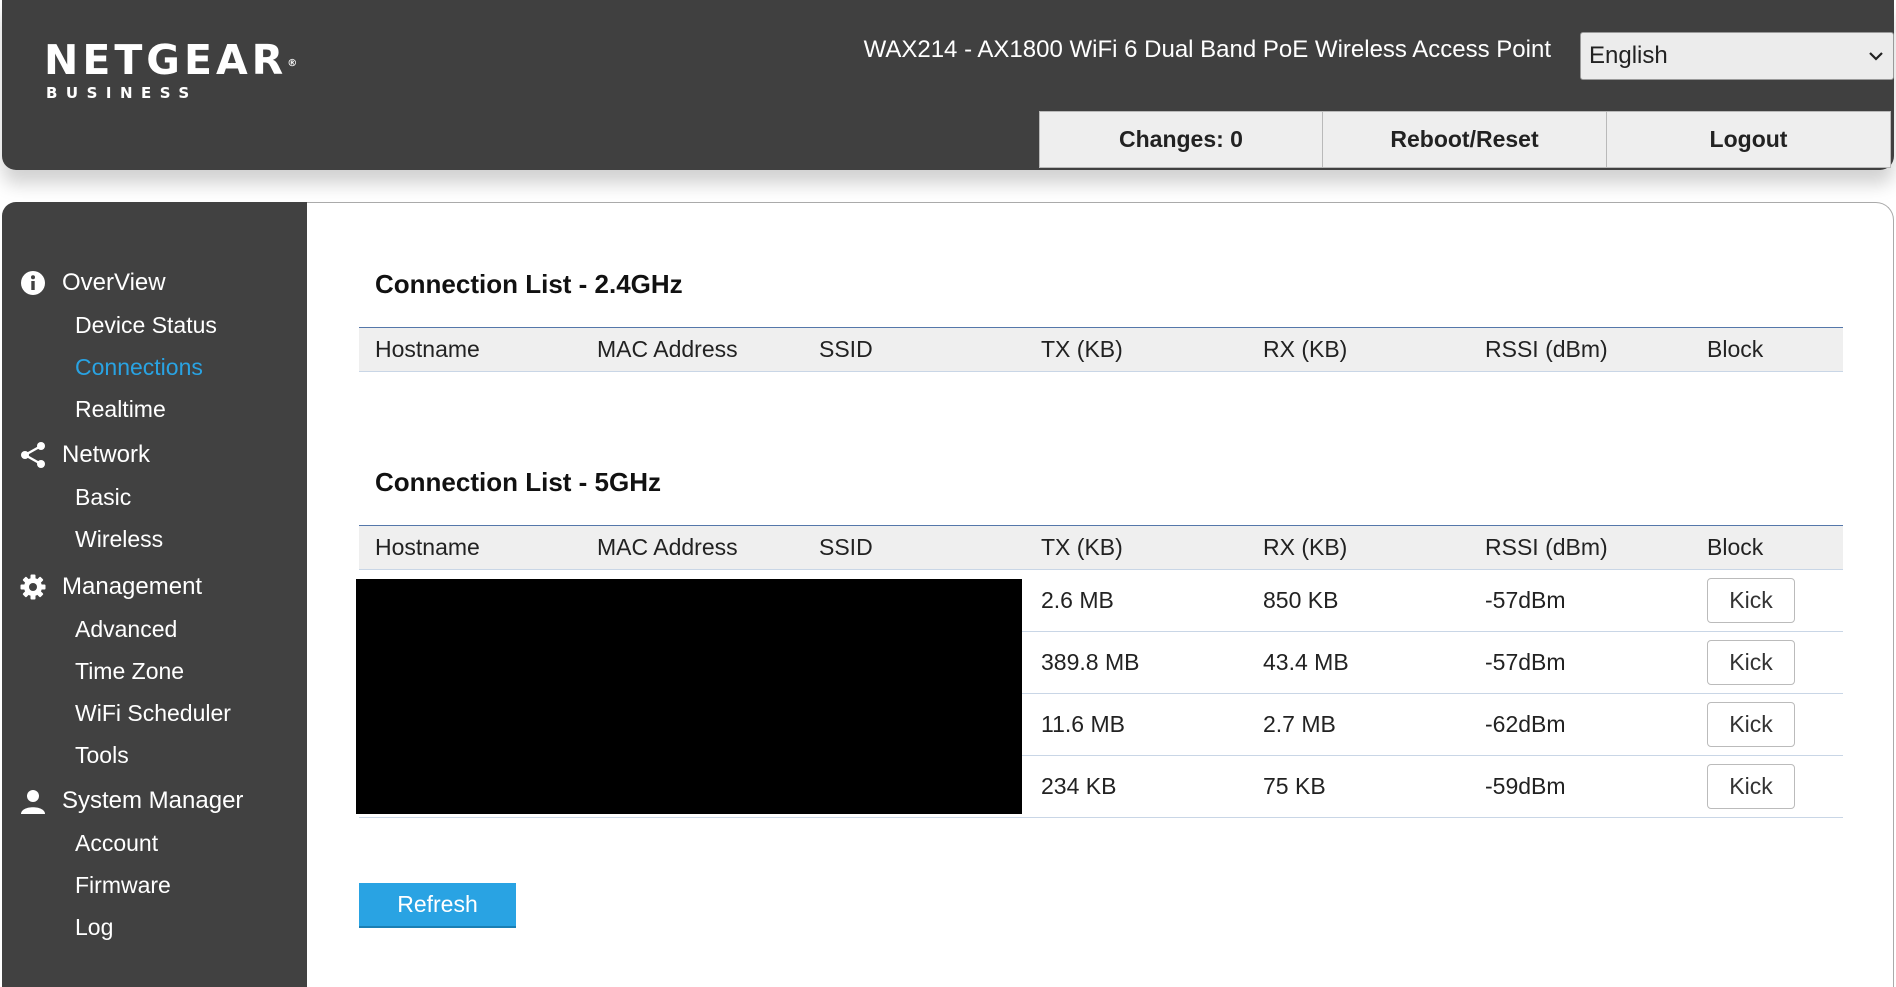  Describe the element at coordinates (1876, 56) in the screenshot. I see `chevron-down-icon` at that location.